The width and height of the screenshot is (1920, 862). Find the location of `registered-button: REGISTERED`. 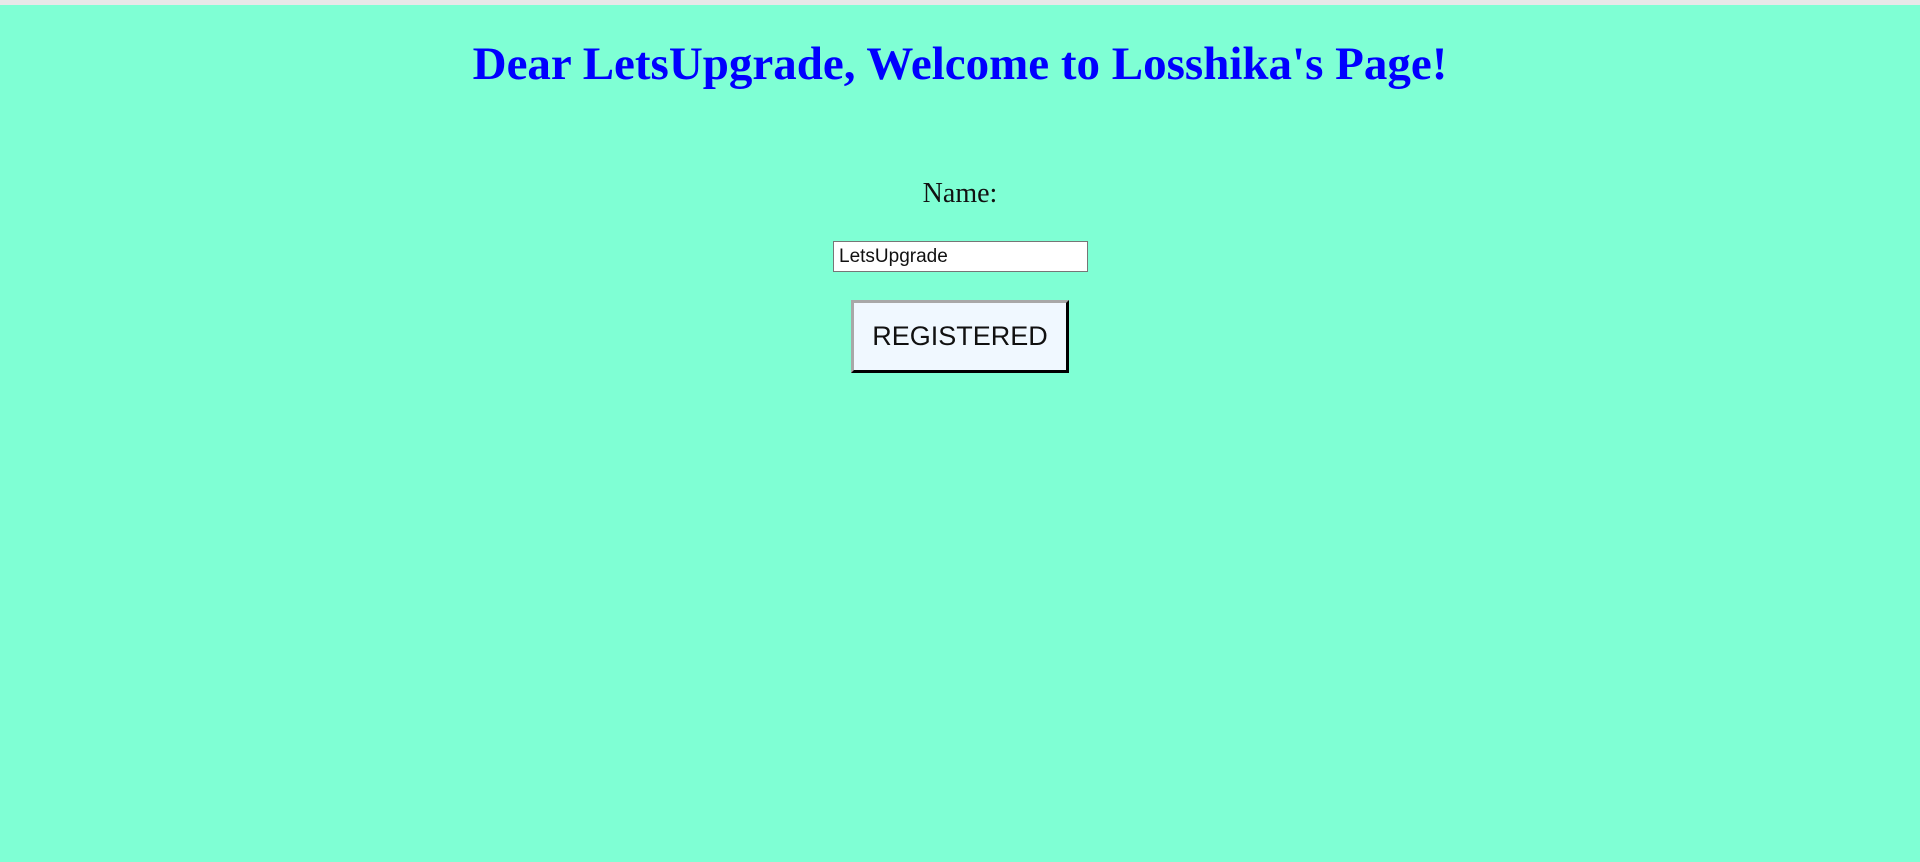

registered-button: REGISTERED is located at coordinates (960, 336).